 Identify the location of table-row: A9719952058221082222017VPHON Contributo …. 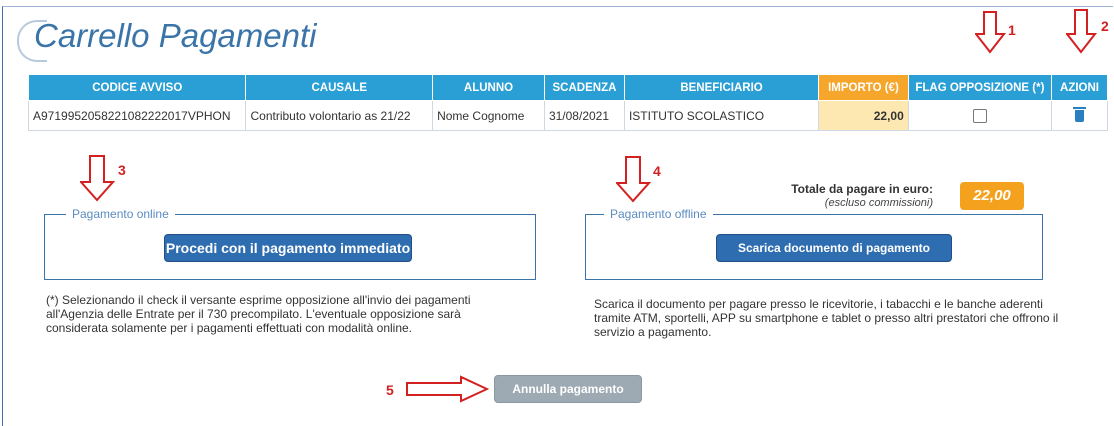
(567, 115).